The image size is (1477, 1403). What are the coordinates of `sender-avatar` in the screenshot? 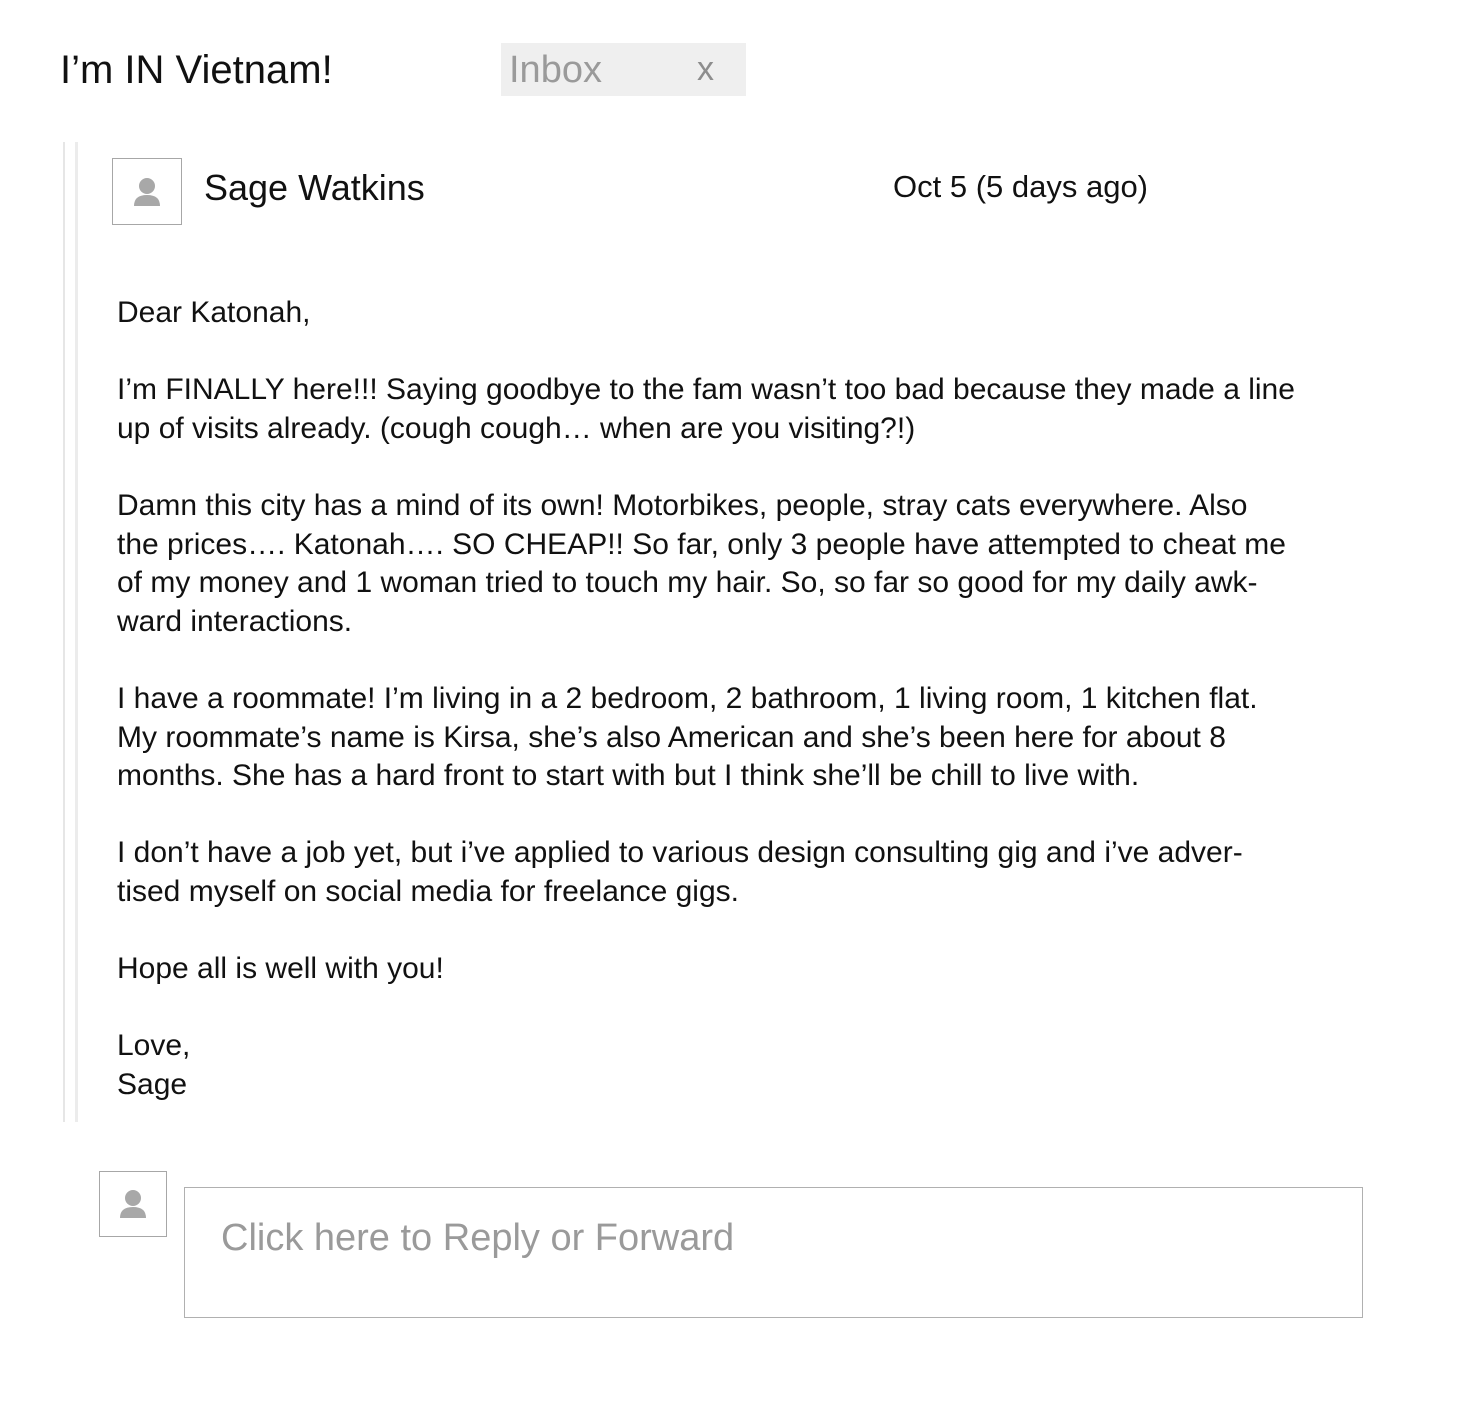 It's located at (147, 191).